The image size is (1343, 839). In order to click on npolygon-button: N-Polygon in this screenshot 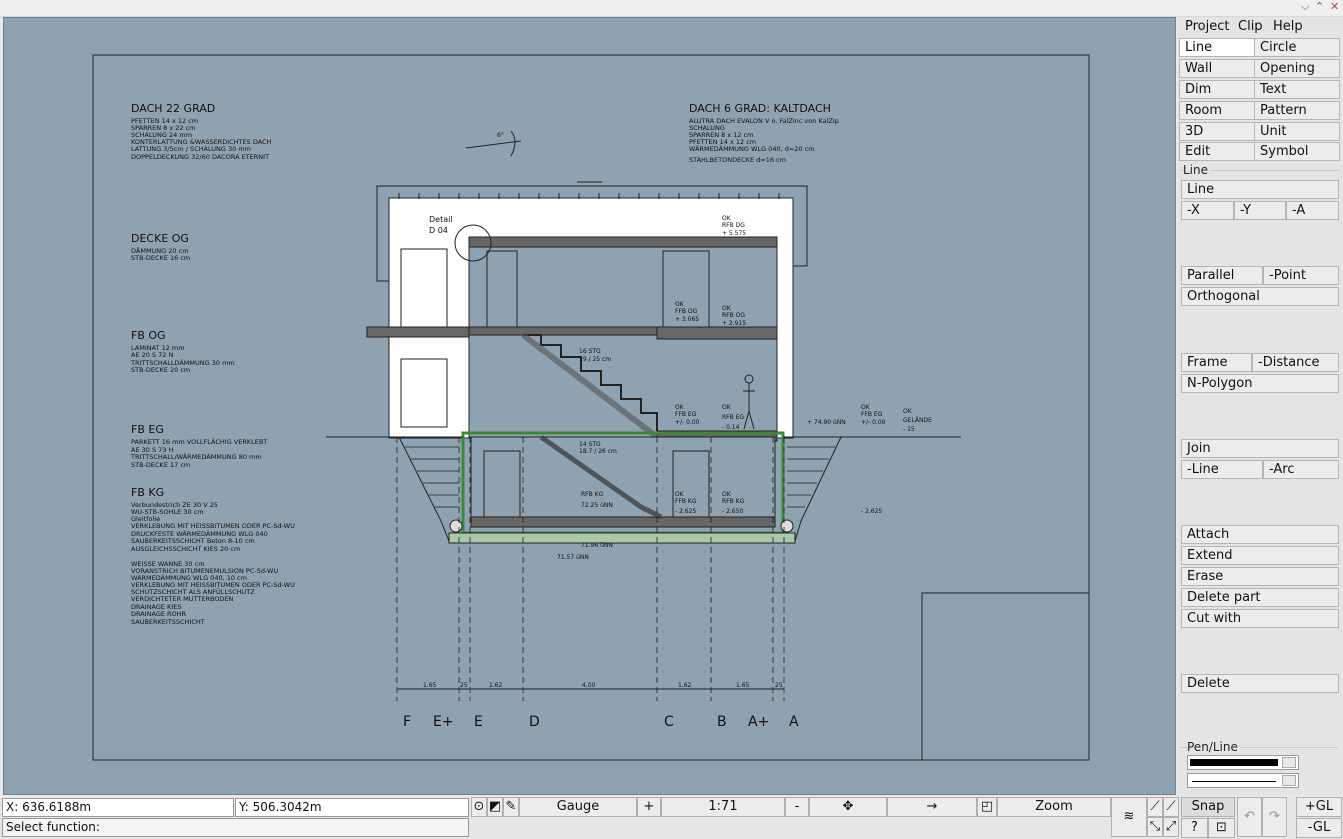, I will do `click(1260, 383)`.